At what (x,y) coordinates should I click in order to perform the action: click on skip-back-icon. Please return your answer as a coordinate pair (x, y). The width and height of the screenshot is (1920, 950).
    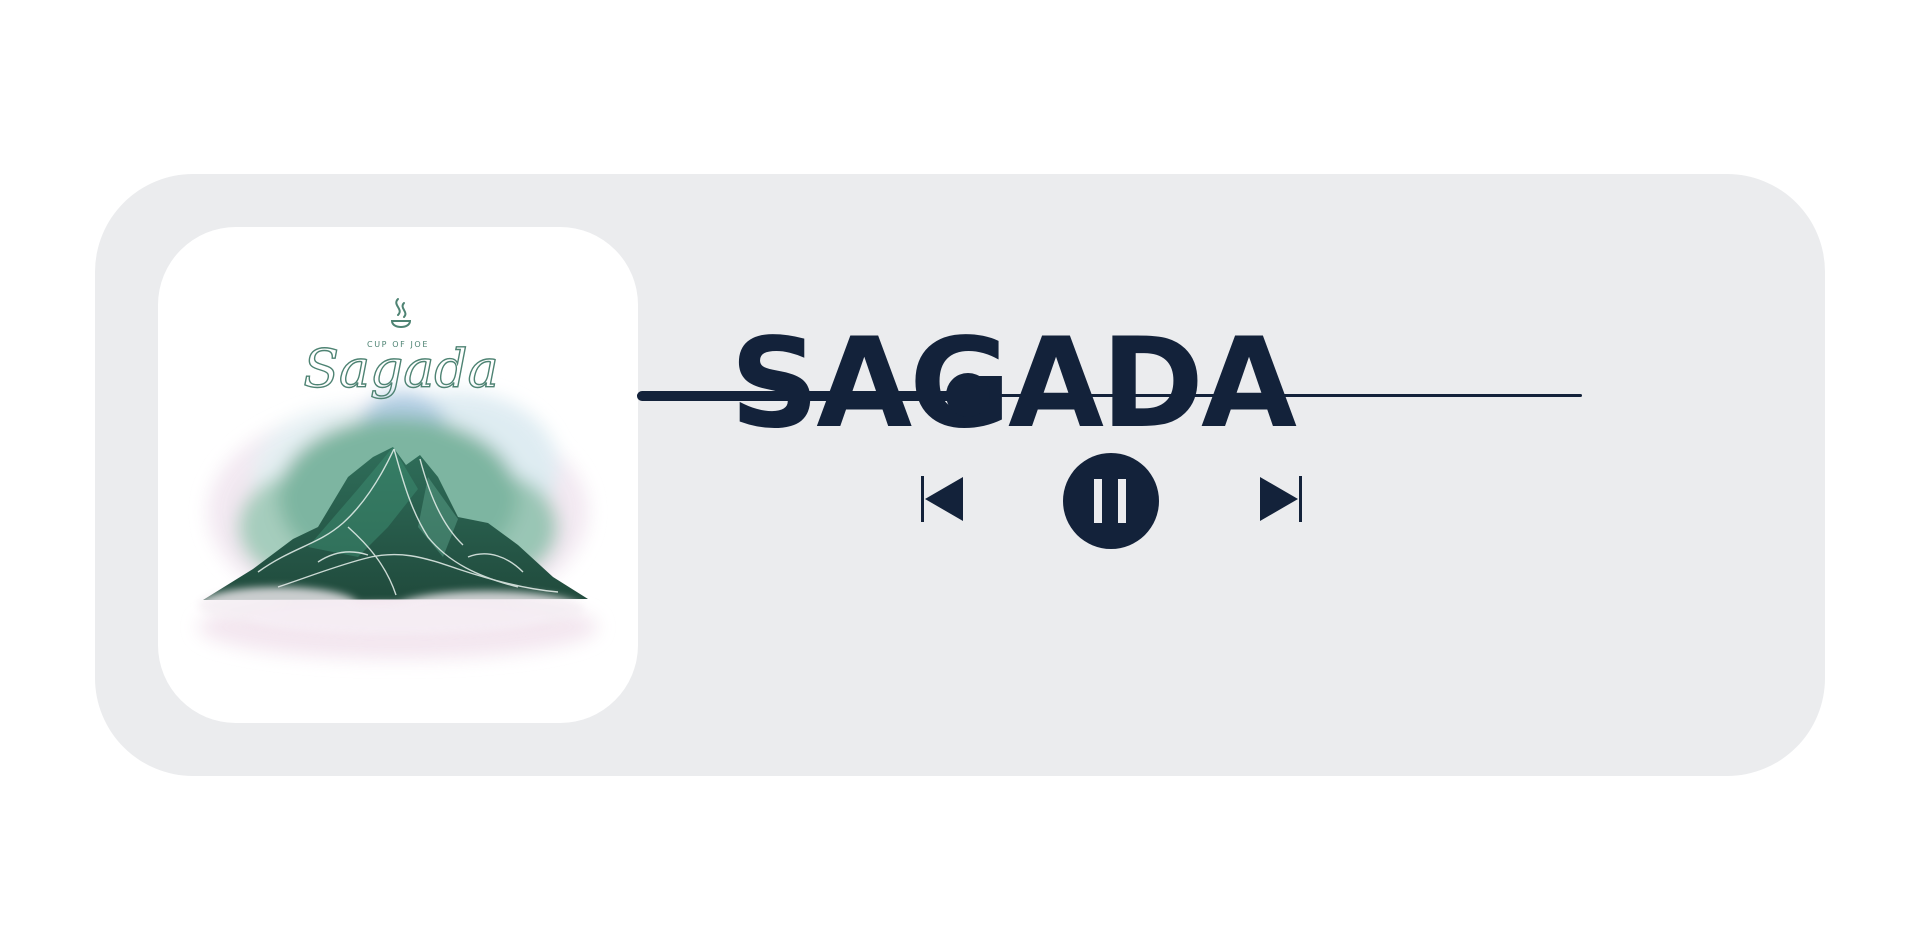
    Looking at the image, I should click on (942, 499).